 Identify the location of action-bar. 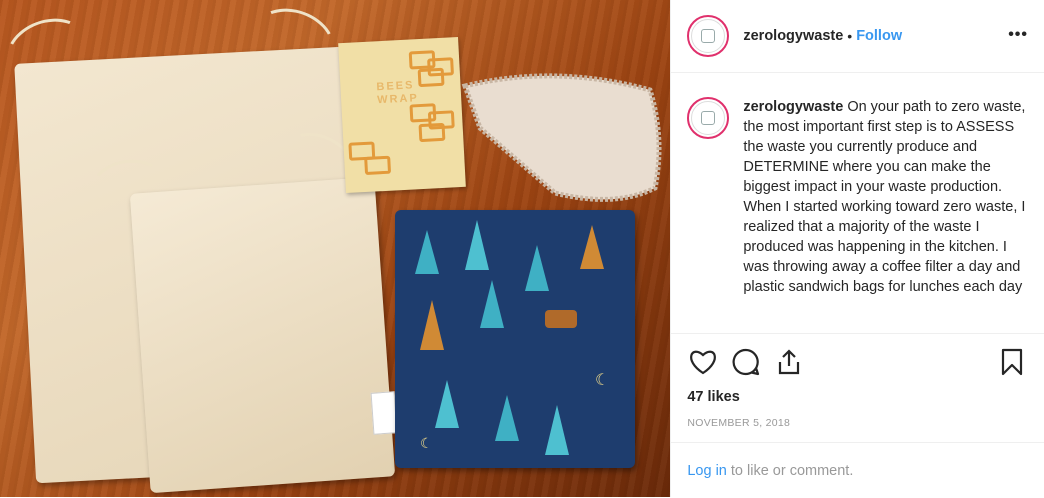
(857, 361).